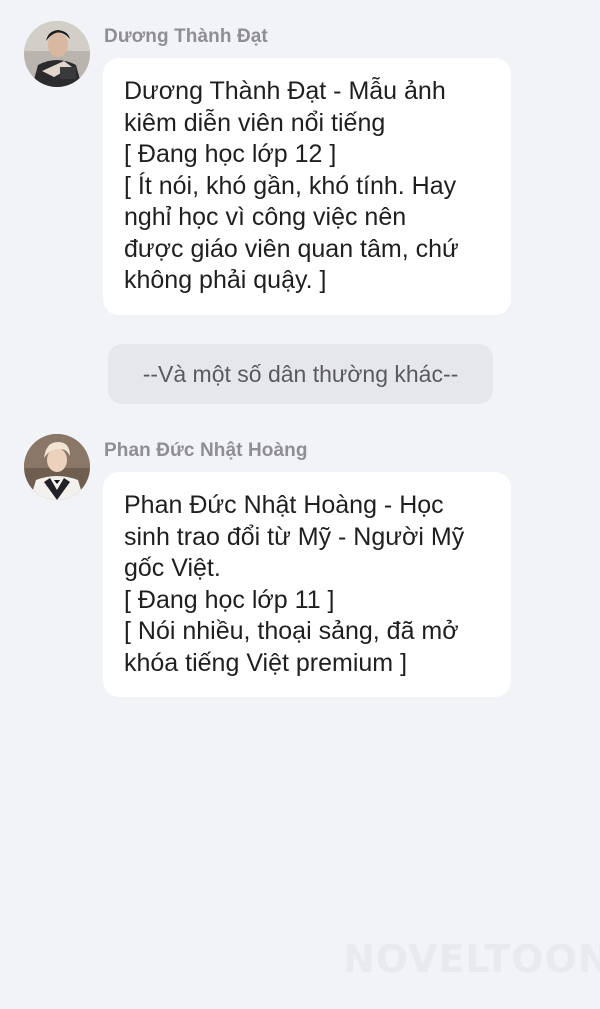 This screenshot has height=1009, width=600. I want to click on narration-bubble: --Và một số dân thường khác--, so click(300, 374).